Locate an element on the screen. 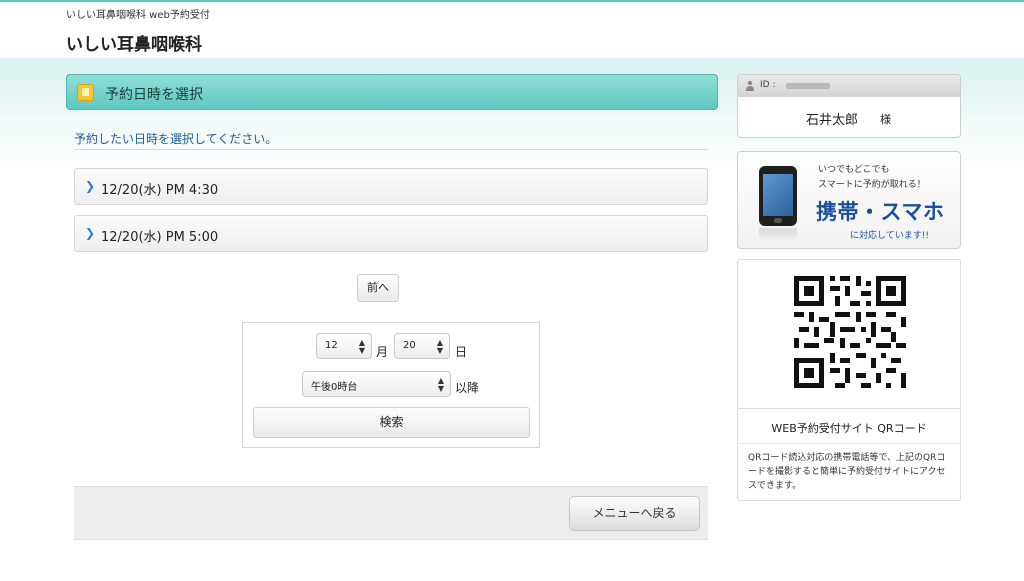 The width and height of the screenshot is (1024, 581). mobile-promo-banner: いつでもどこでも スマートに予約が取れる！ 携帯・スマホ に対応しています!! is located at coordinates (849, 200).